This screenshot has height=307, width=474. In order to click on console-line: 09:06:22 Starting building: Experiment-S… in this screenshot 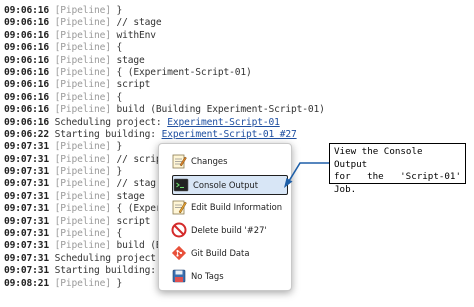, I will do `click(239, 135)`.